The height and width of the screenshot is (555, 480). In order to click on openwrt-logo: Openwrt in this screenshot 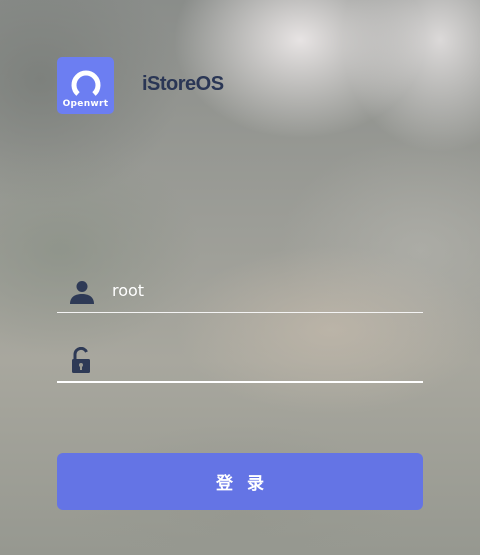, I will do `click(85, 85)`.